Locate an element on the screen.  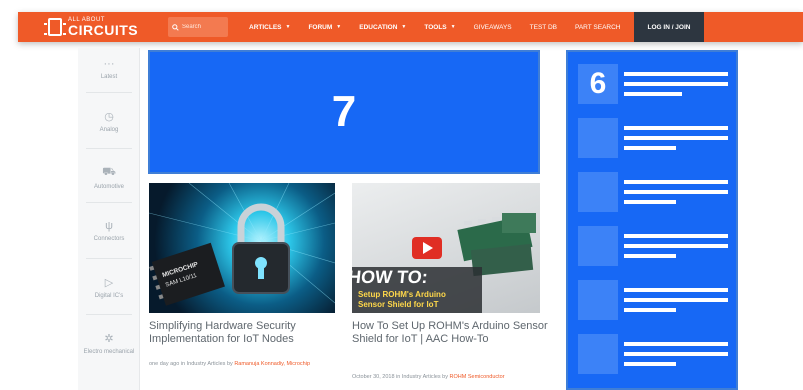
menu-test-db: TEST DB is located at coordinates (543, 27).